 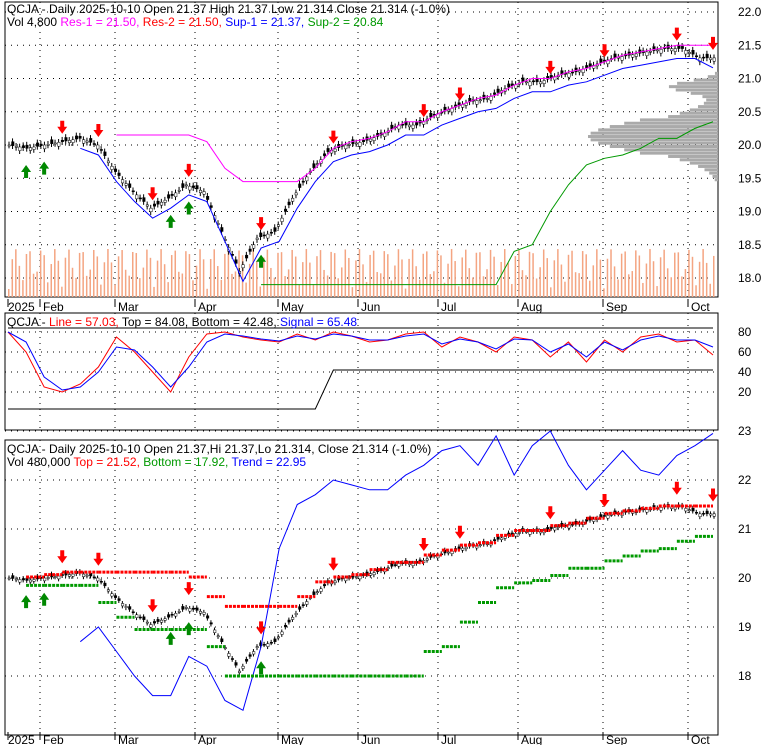 I want to click on buy-arrow-icon, so click(x=188, y=208).